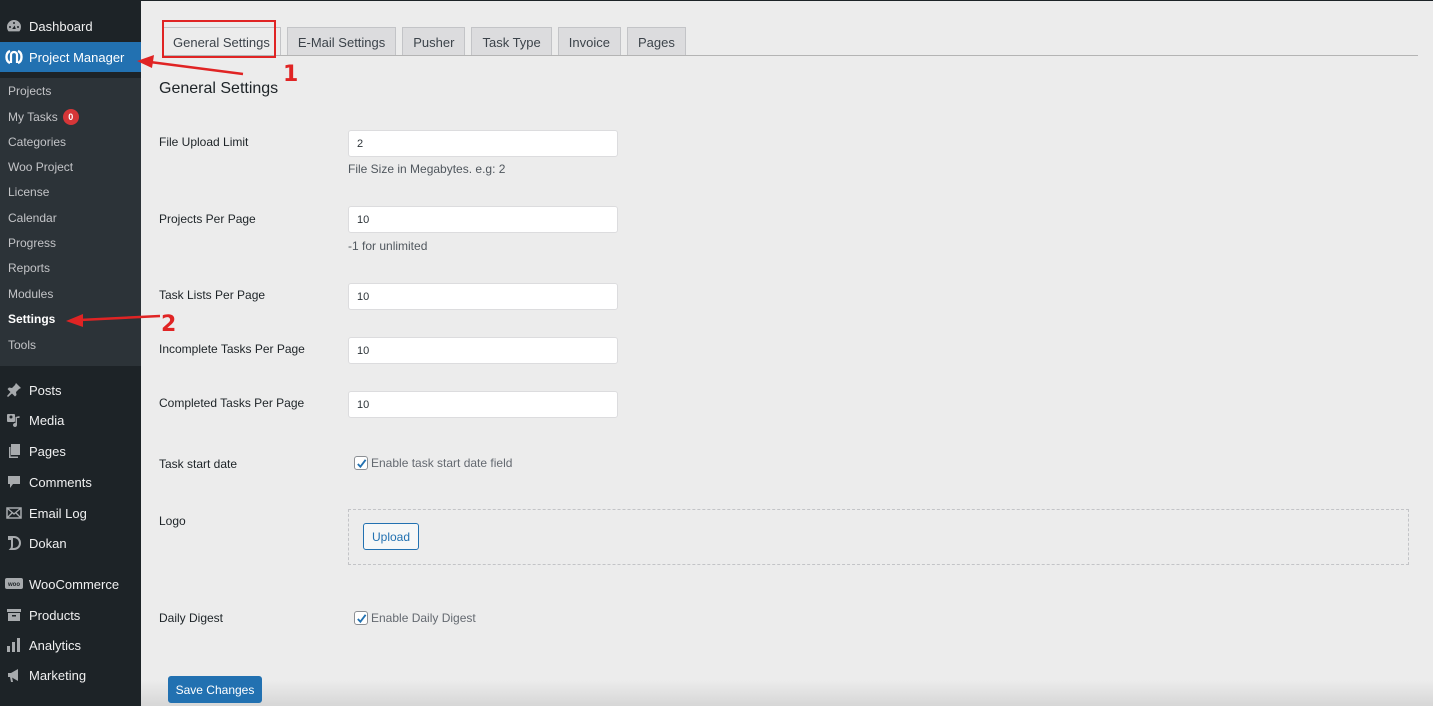  What do you see at coordinates (341, 41) in the screenshot?
I see `tab-email-settings: E-Mail Settings` at bounding box center [341, 41].